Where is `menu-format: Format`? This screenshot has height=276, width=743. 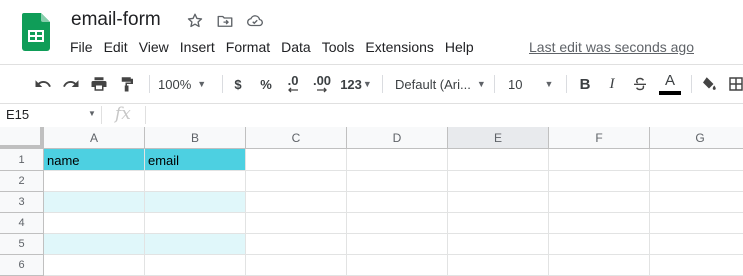 menu-format: Format is located at coordinates (248, 47).